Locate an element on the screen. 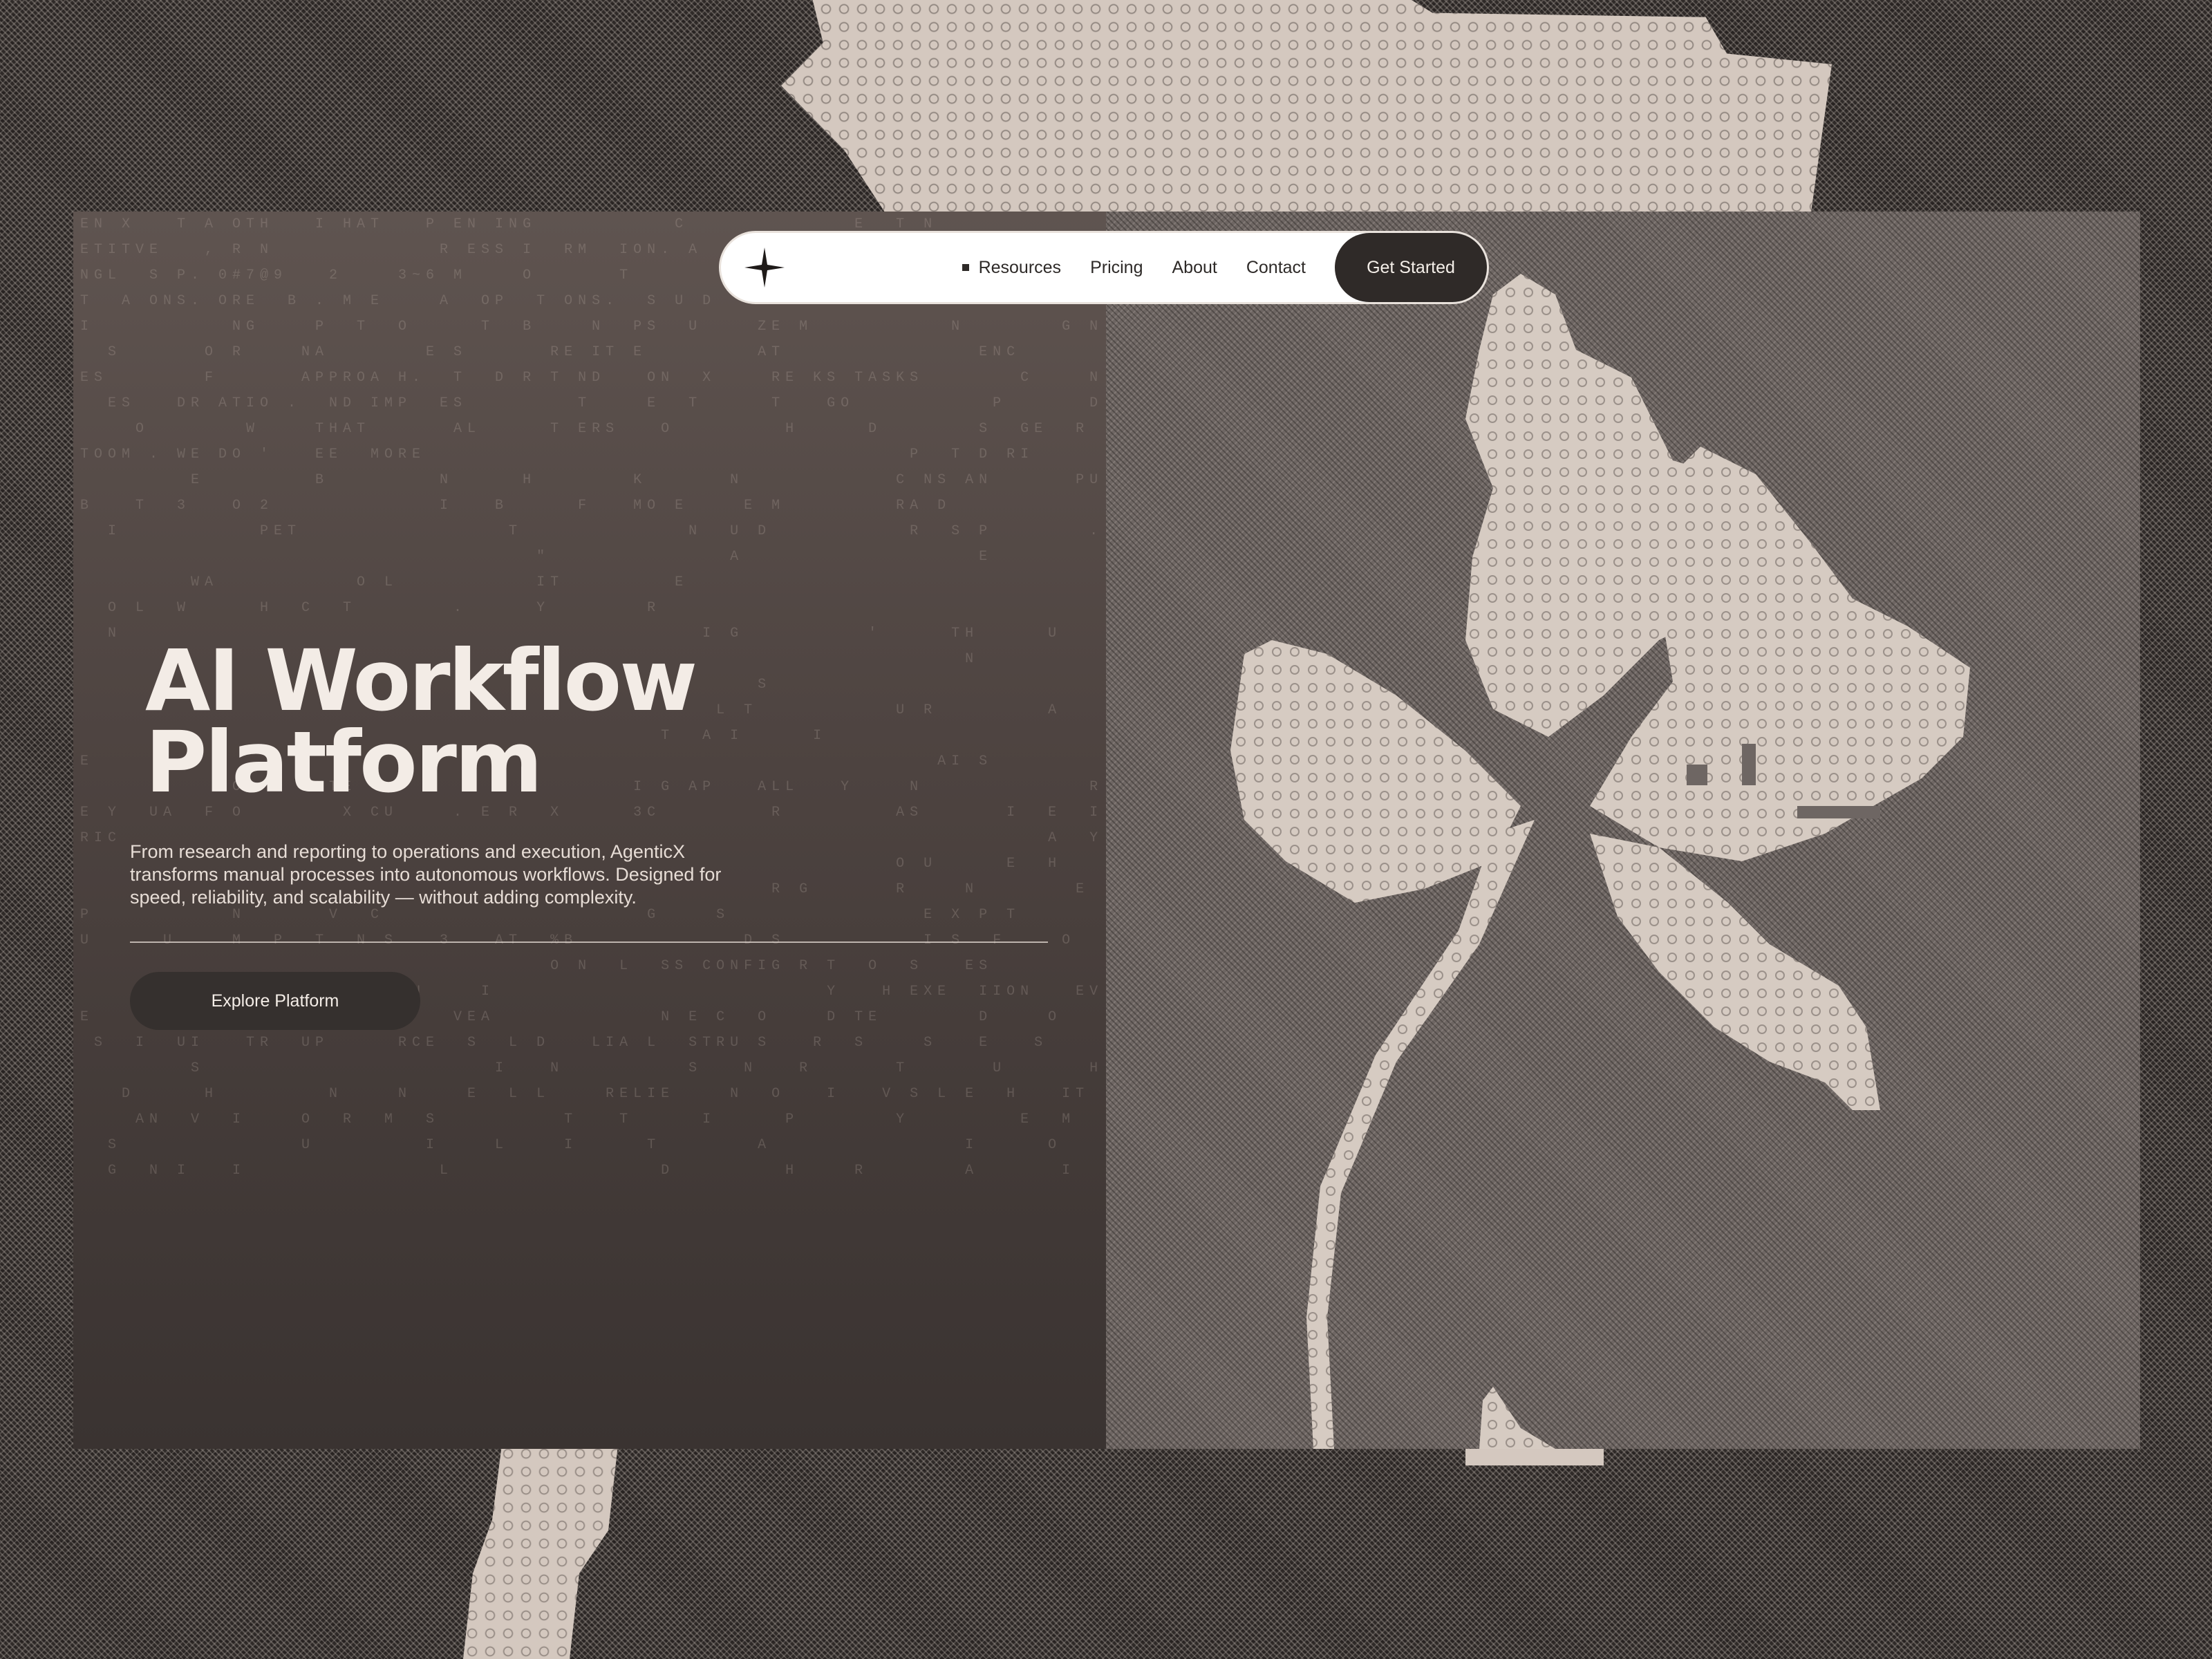 This screenshot has height=1659, width=2212. nav-item-resources: Resources is located at coordinates (1012, 267).